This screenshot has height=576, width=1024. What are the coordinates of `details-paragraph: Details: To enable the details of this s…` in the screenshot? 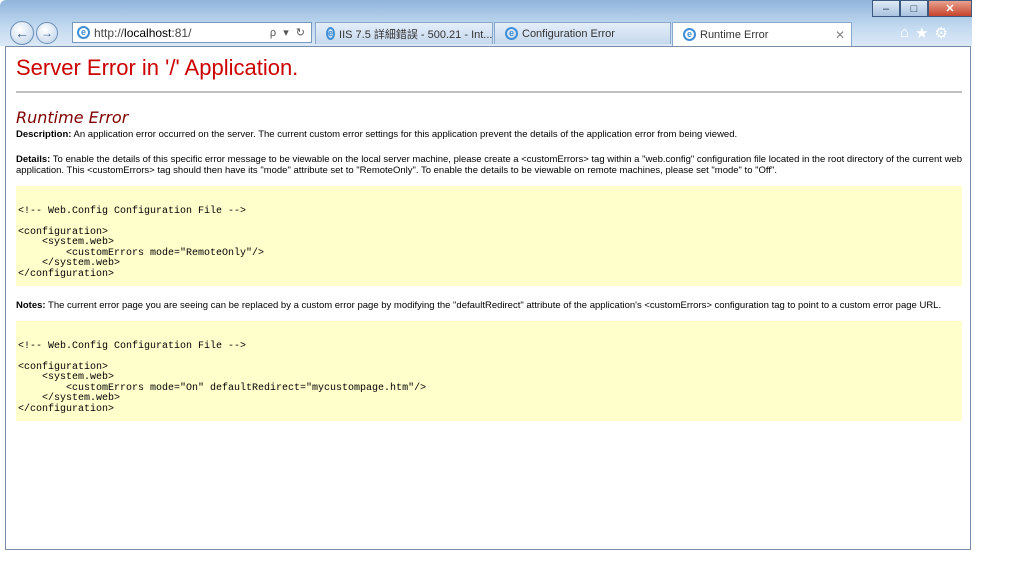 It's located at (489, 165).